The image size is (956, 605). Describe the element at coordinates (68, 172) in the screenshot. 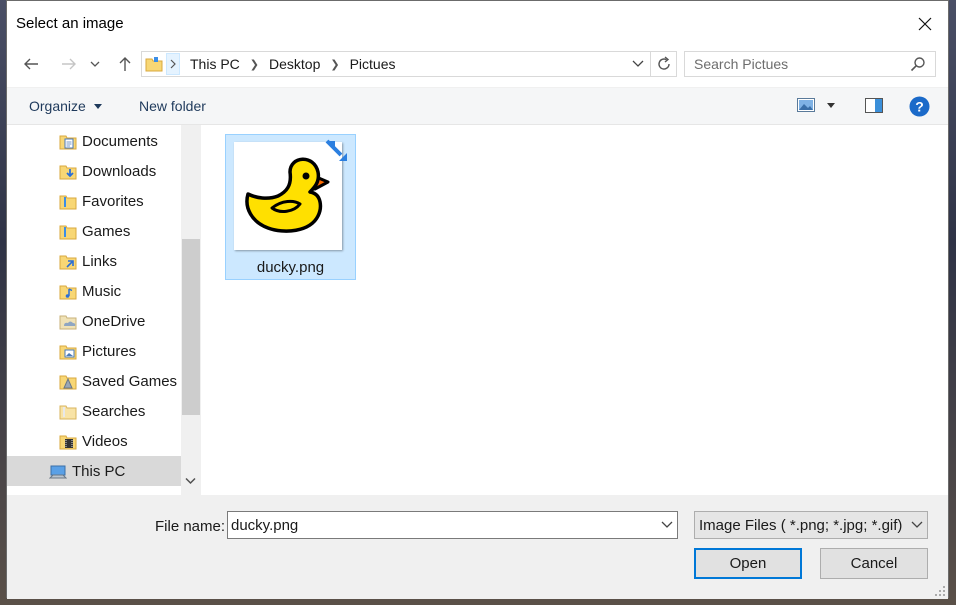

I see `downloads-folder-icon` at that location.